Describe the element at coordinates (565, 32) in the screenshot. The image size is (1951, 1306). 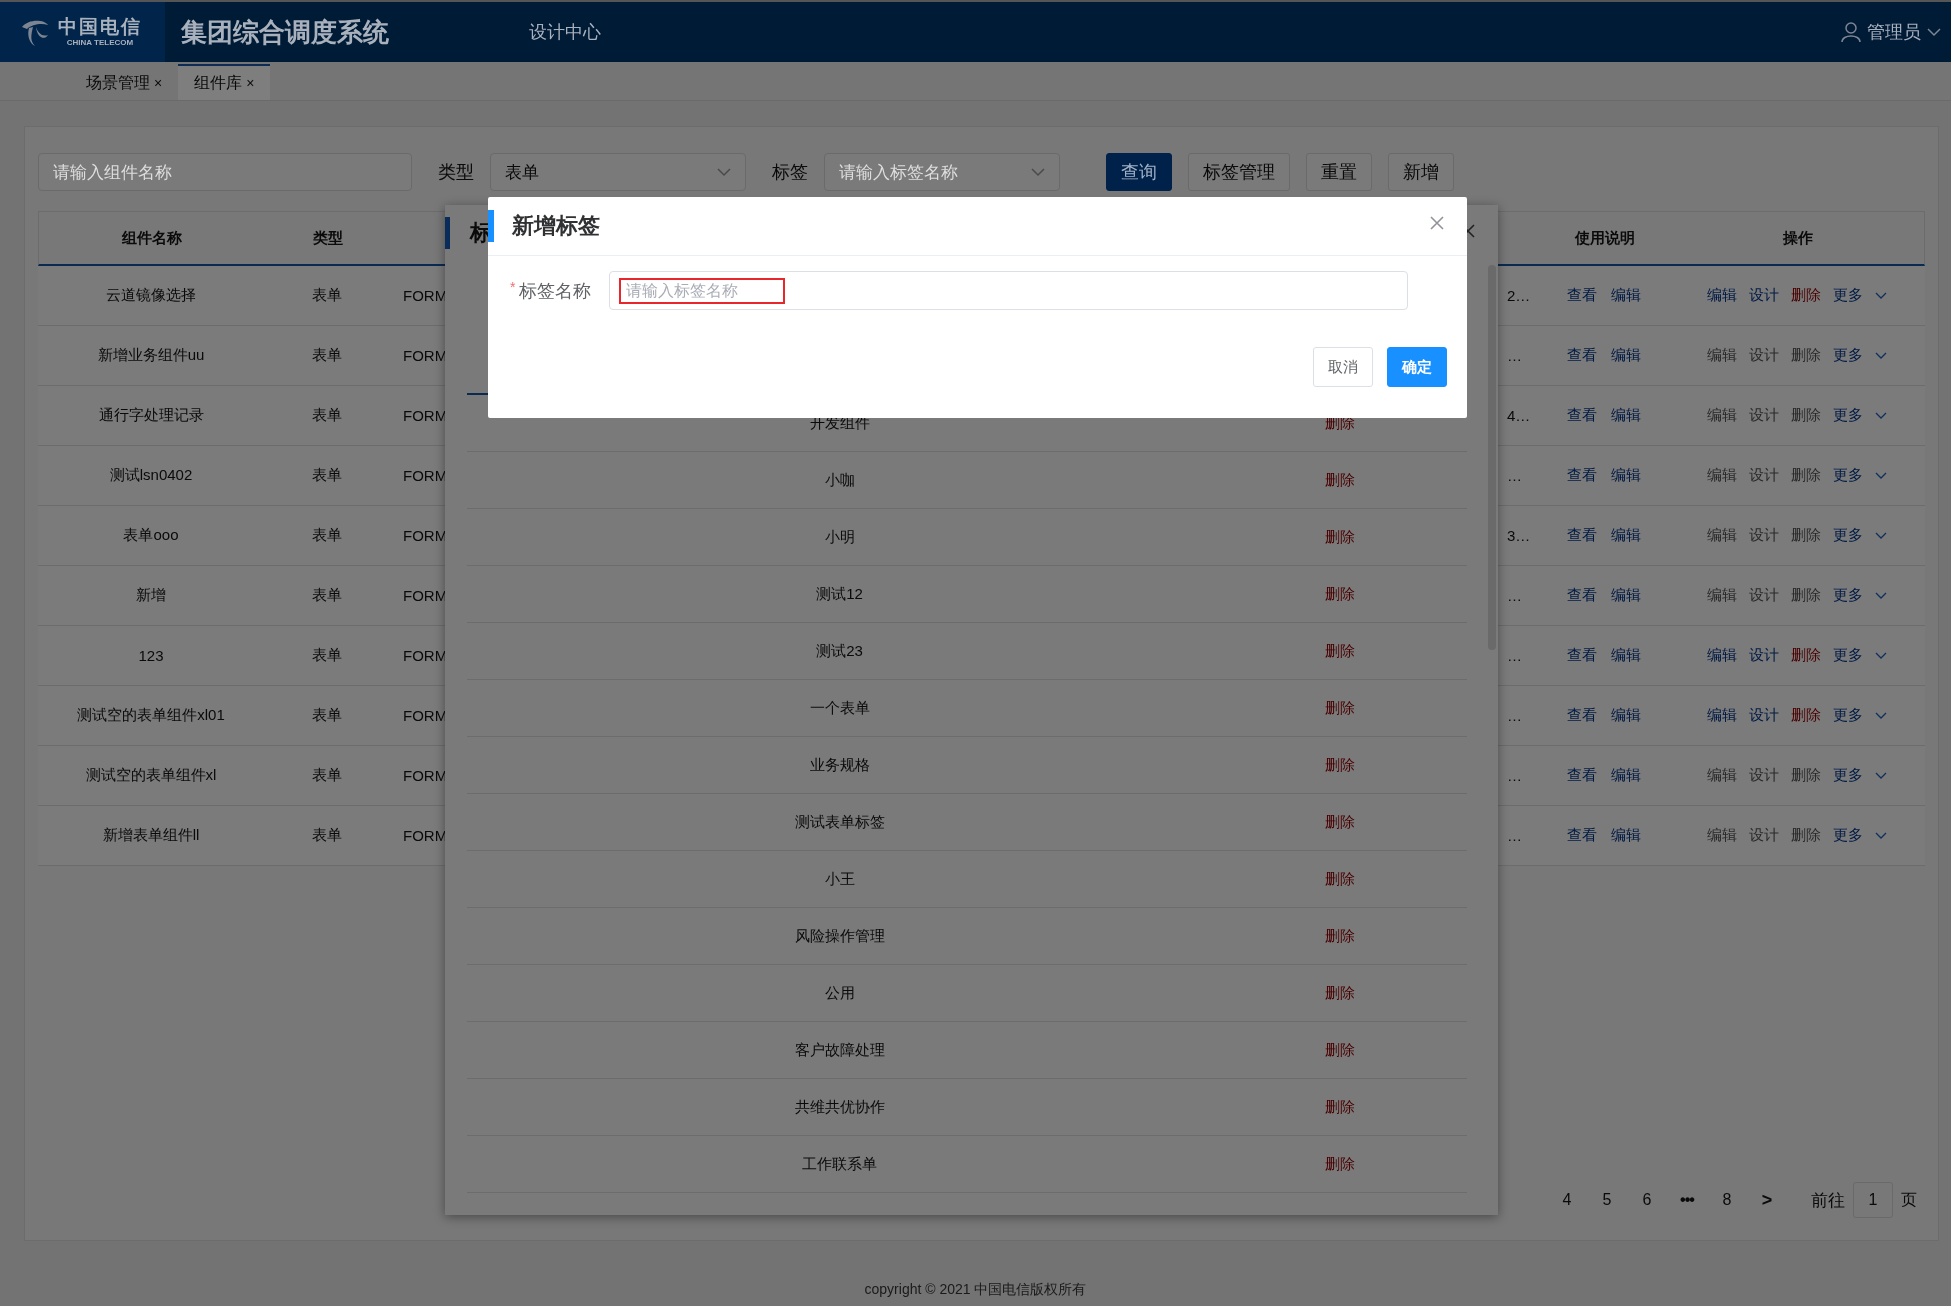
I see `nav-item: 设计中心` at that location.